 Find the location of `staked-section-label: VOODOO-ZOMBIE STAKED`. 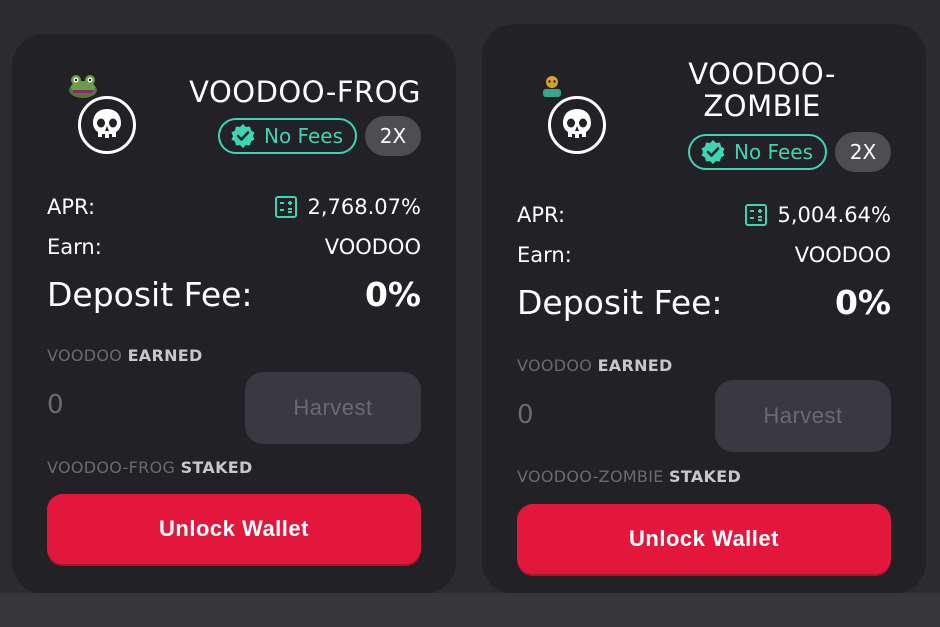

staked-section-label: VOODOO-ZOMBIE STAKED is located at coordinates (629, 476).